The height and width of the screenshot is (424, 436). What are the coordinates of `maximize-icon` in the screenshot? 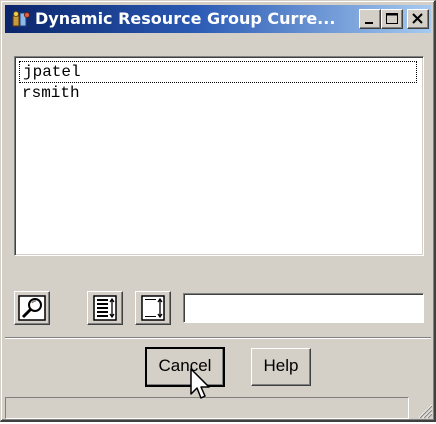 It's located at (392, 18).